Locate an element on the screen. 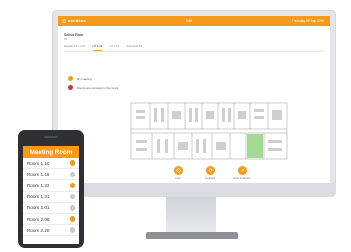  list-item: Room 1.31 is located at coordinates (51, 197).